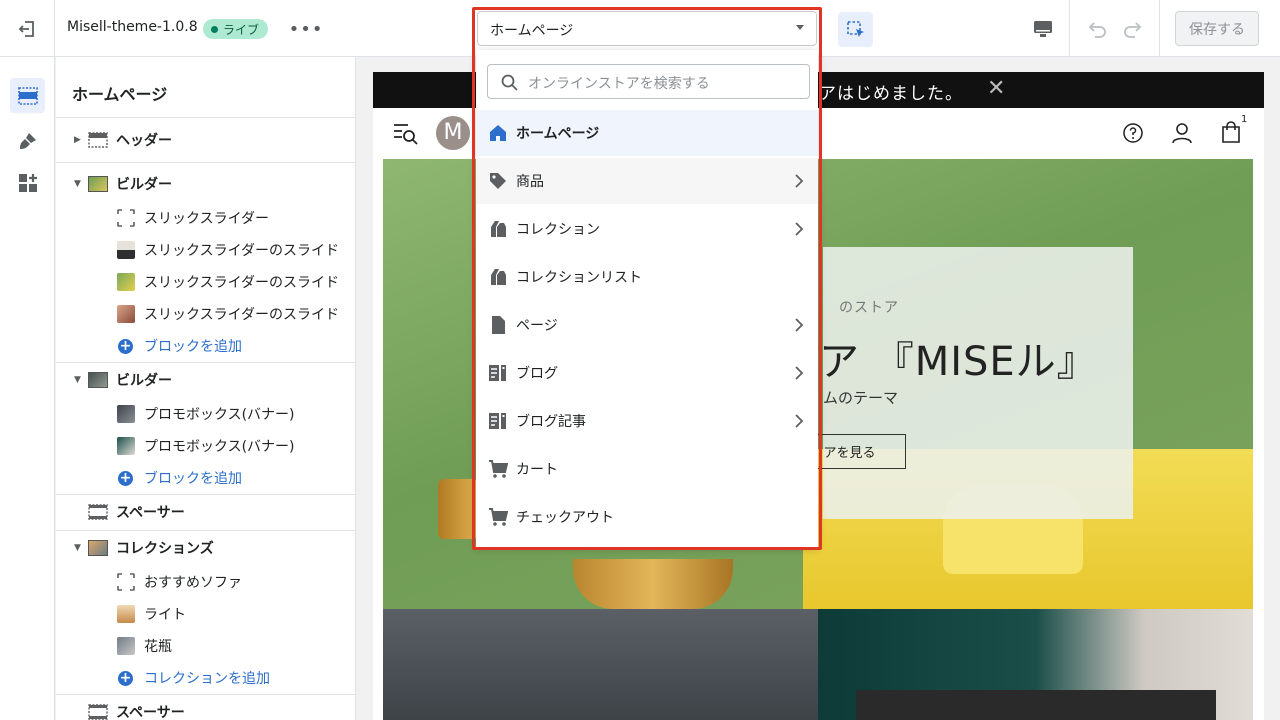  Describe the element at coordinates (498, 229) in the screenshot. I see `collection-icon` at that location.